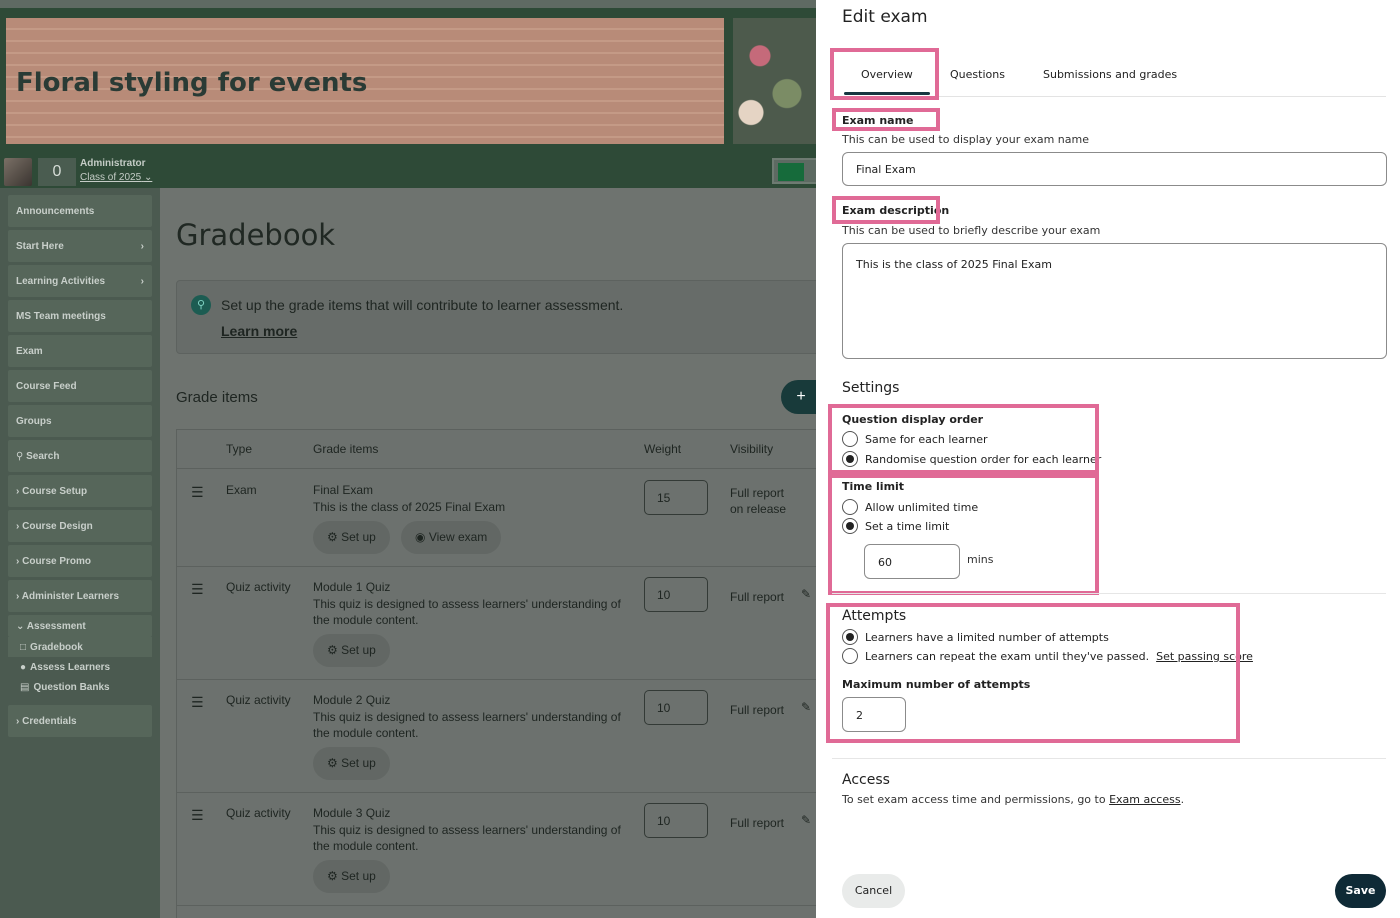 The image size is (1400, 918). What do you see at coordinates (61, 281) in the screenshot?
I see `sidebar-item-label: Learning Activities` at bounding box center [61, 281].